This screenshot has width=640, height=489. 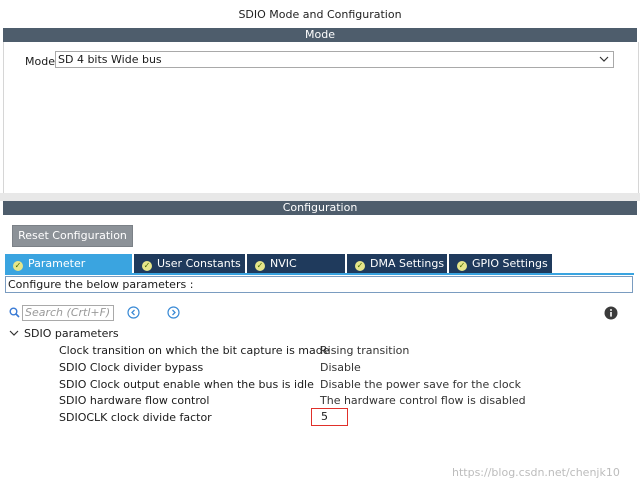 I want to click on configure-description: Configure the below parameters :, so click(x=319, y=284).